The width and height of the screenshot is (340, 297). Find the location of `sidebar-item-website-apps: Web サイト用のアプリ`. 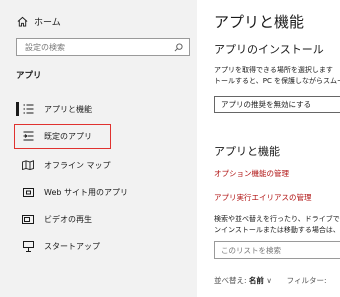

sidebar-item-website-apps: Web サイト用のアプリ is located at coordinates (98, 192).